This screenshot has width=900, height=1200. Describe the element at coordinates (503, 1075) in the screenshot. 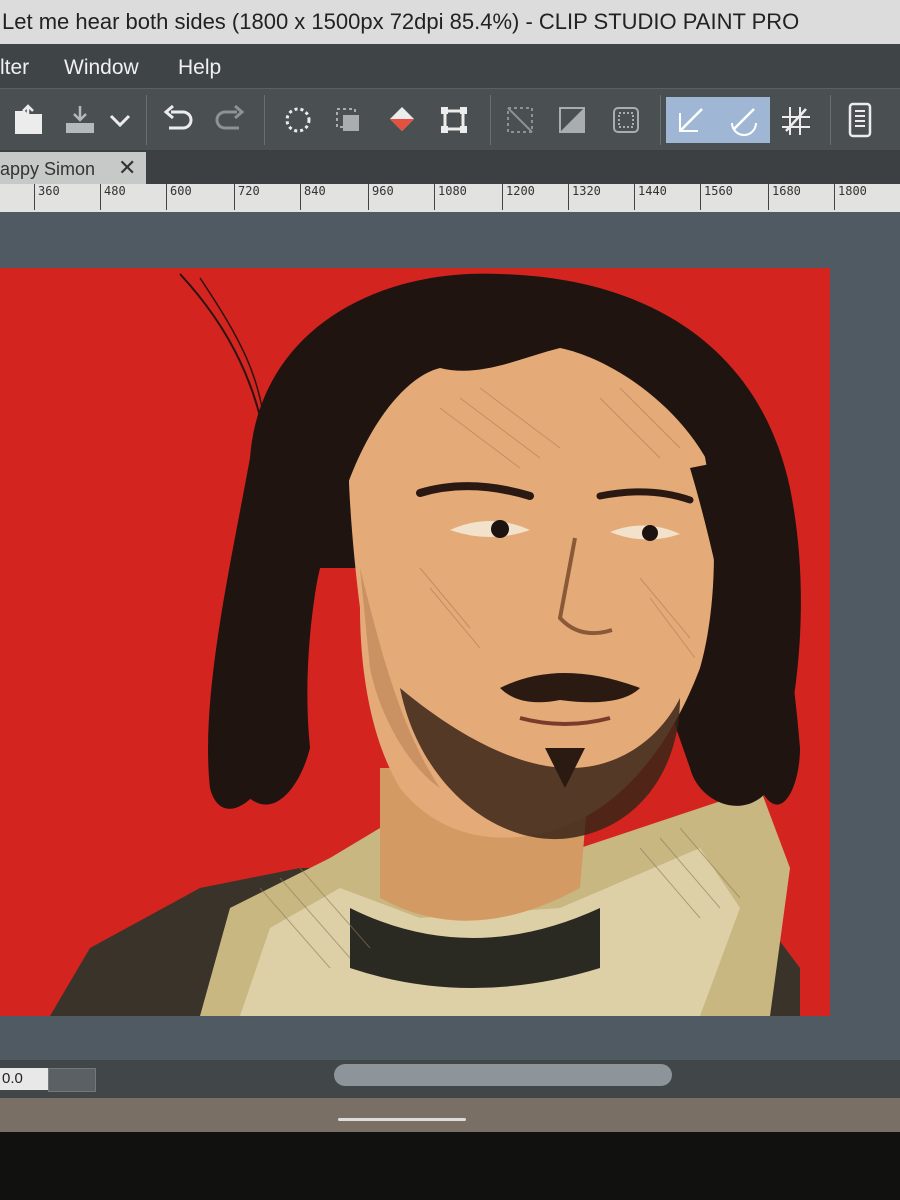

I see `horizontal-scrollbar` at that location.